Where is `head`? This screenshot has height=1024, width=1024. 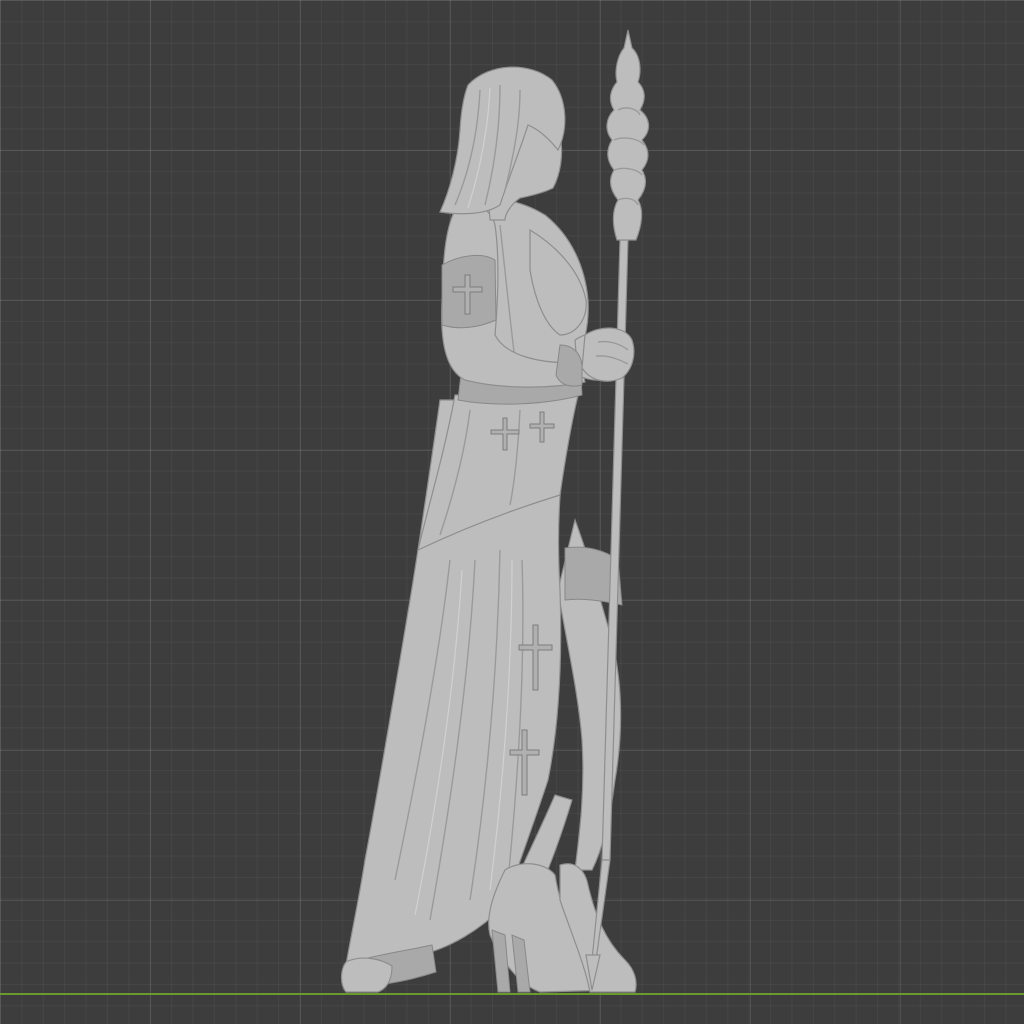 head is located at coordinates (502, 143).